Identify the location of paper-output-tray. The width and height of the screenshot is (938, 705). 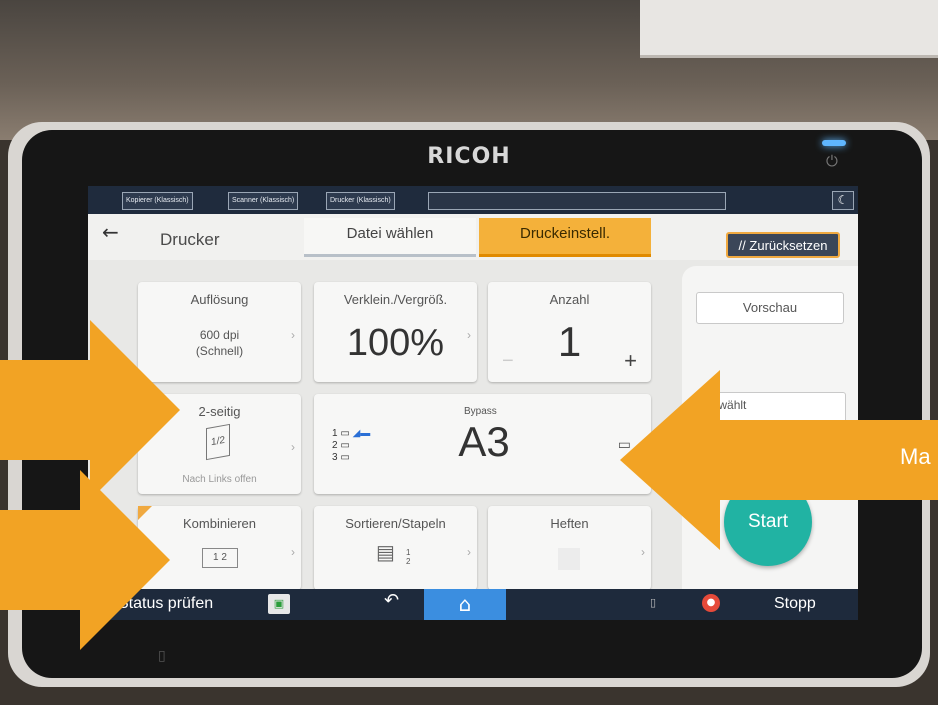
(789, 29).